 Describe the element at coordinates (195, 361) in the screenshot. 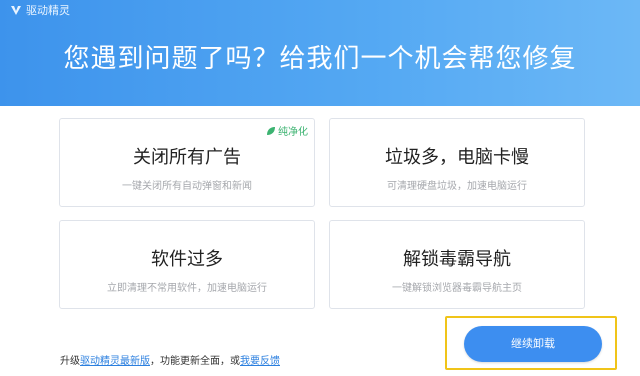

I see `footer-middle: ，功能更新全面，或` at that location.